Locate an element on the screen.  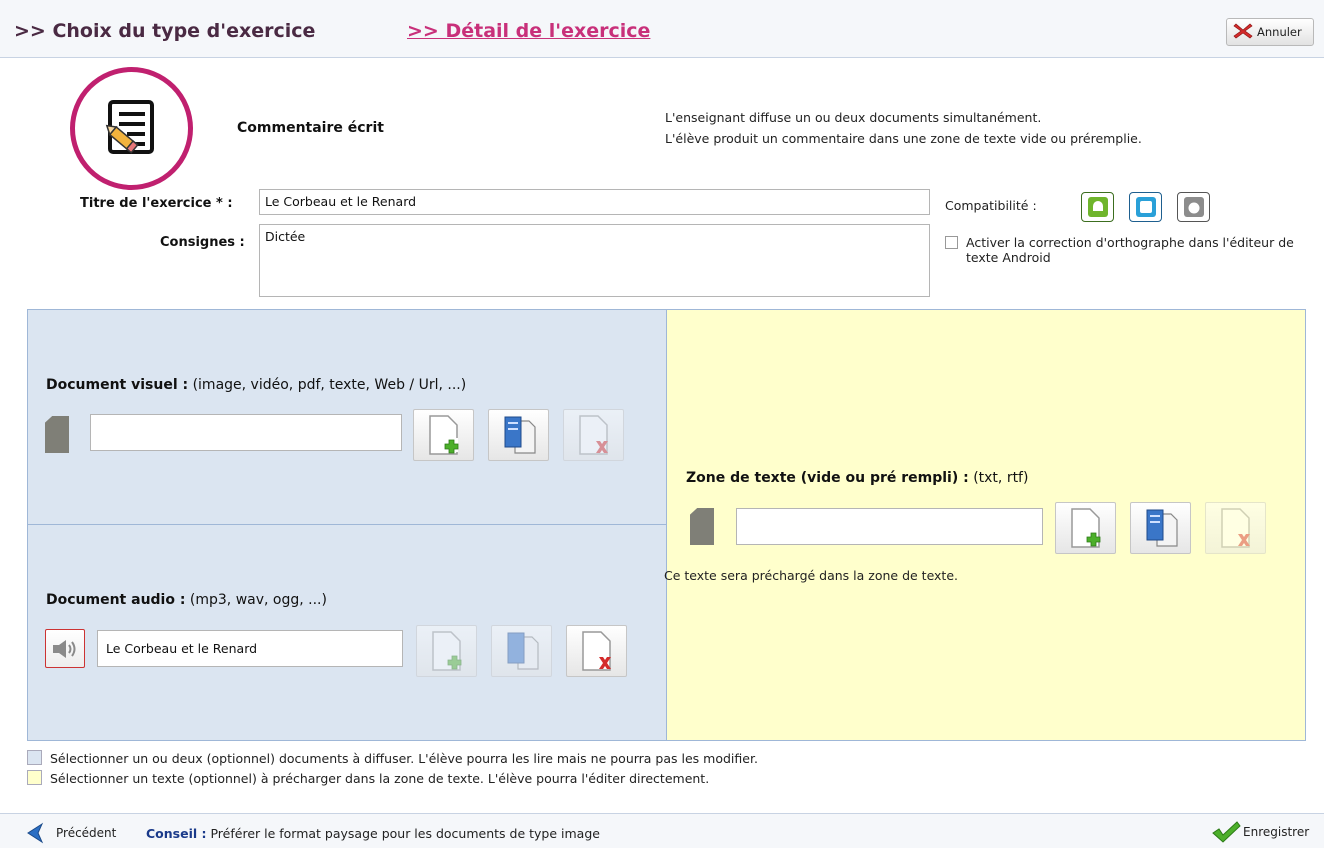
text-zone-field is located at coordinates (889, 526).